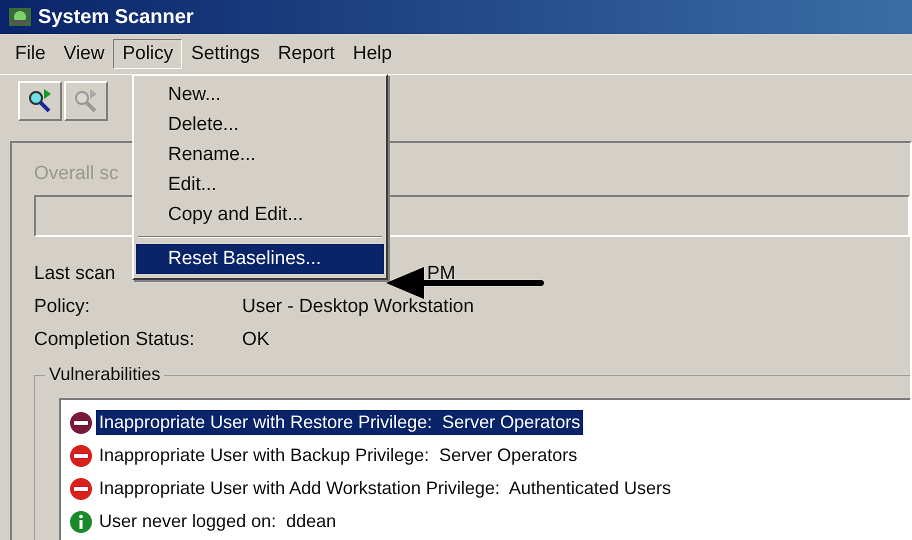  Describe the element at coordinates (225, 54) in the screenshot. I see `menu-item: Settings` at that location.